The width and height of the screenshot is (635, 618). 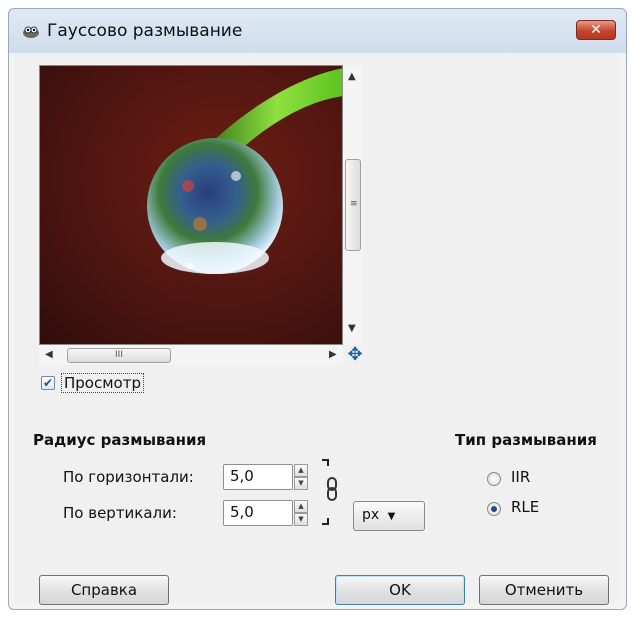 I want to click on unit-value: px, so click(x=371, y=515).